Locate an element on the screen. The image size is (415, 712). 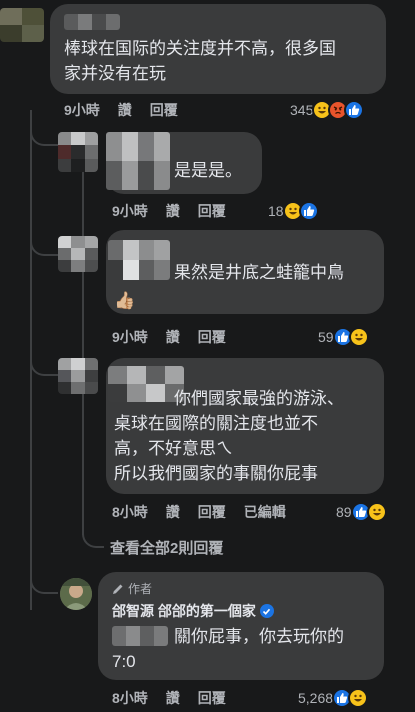
edited-label: 已編輯 is located at coordinates (265, 512).